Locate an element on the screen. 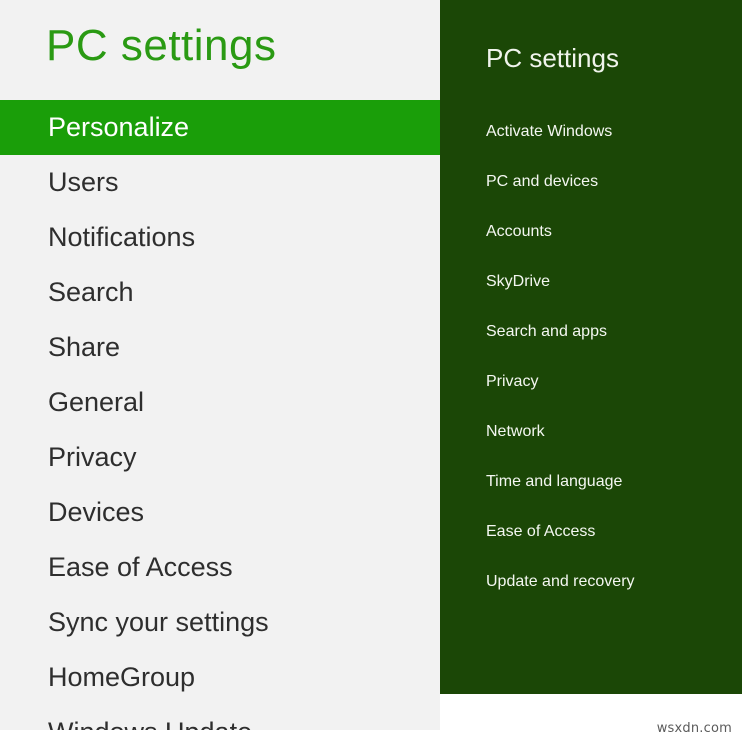  sidebar-item-search: Search is located at coordinates (220, 292).